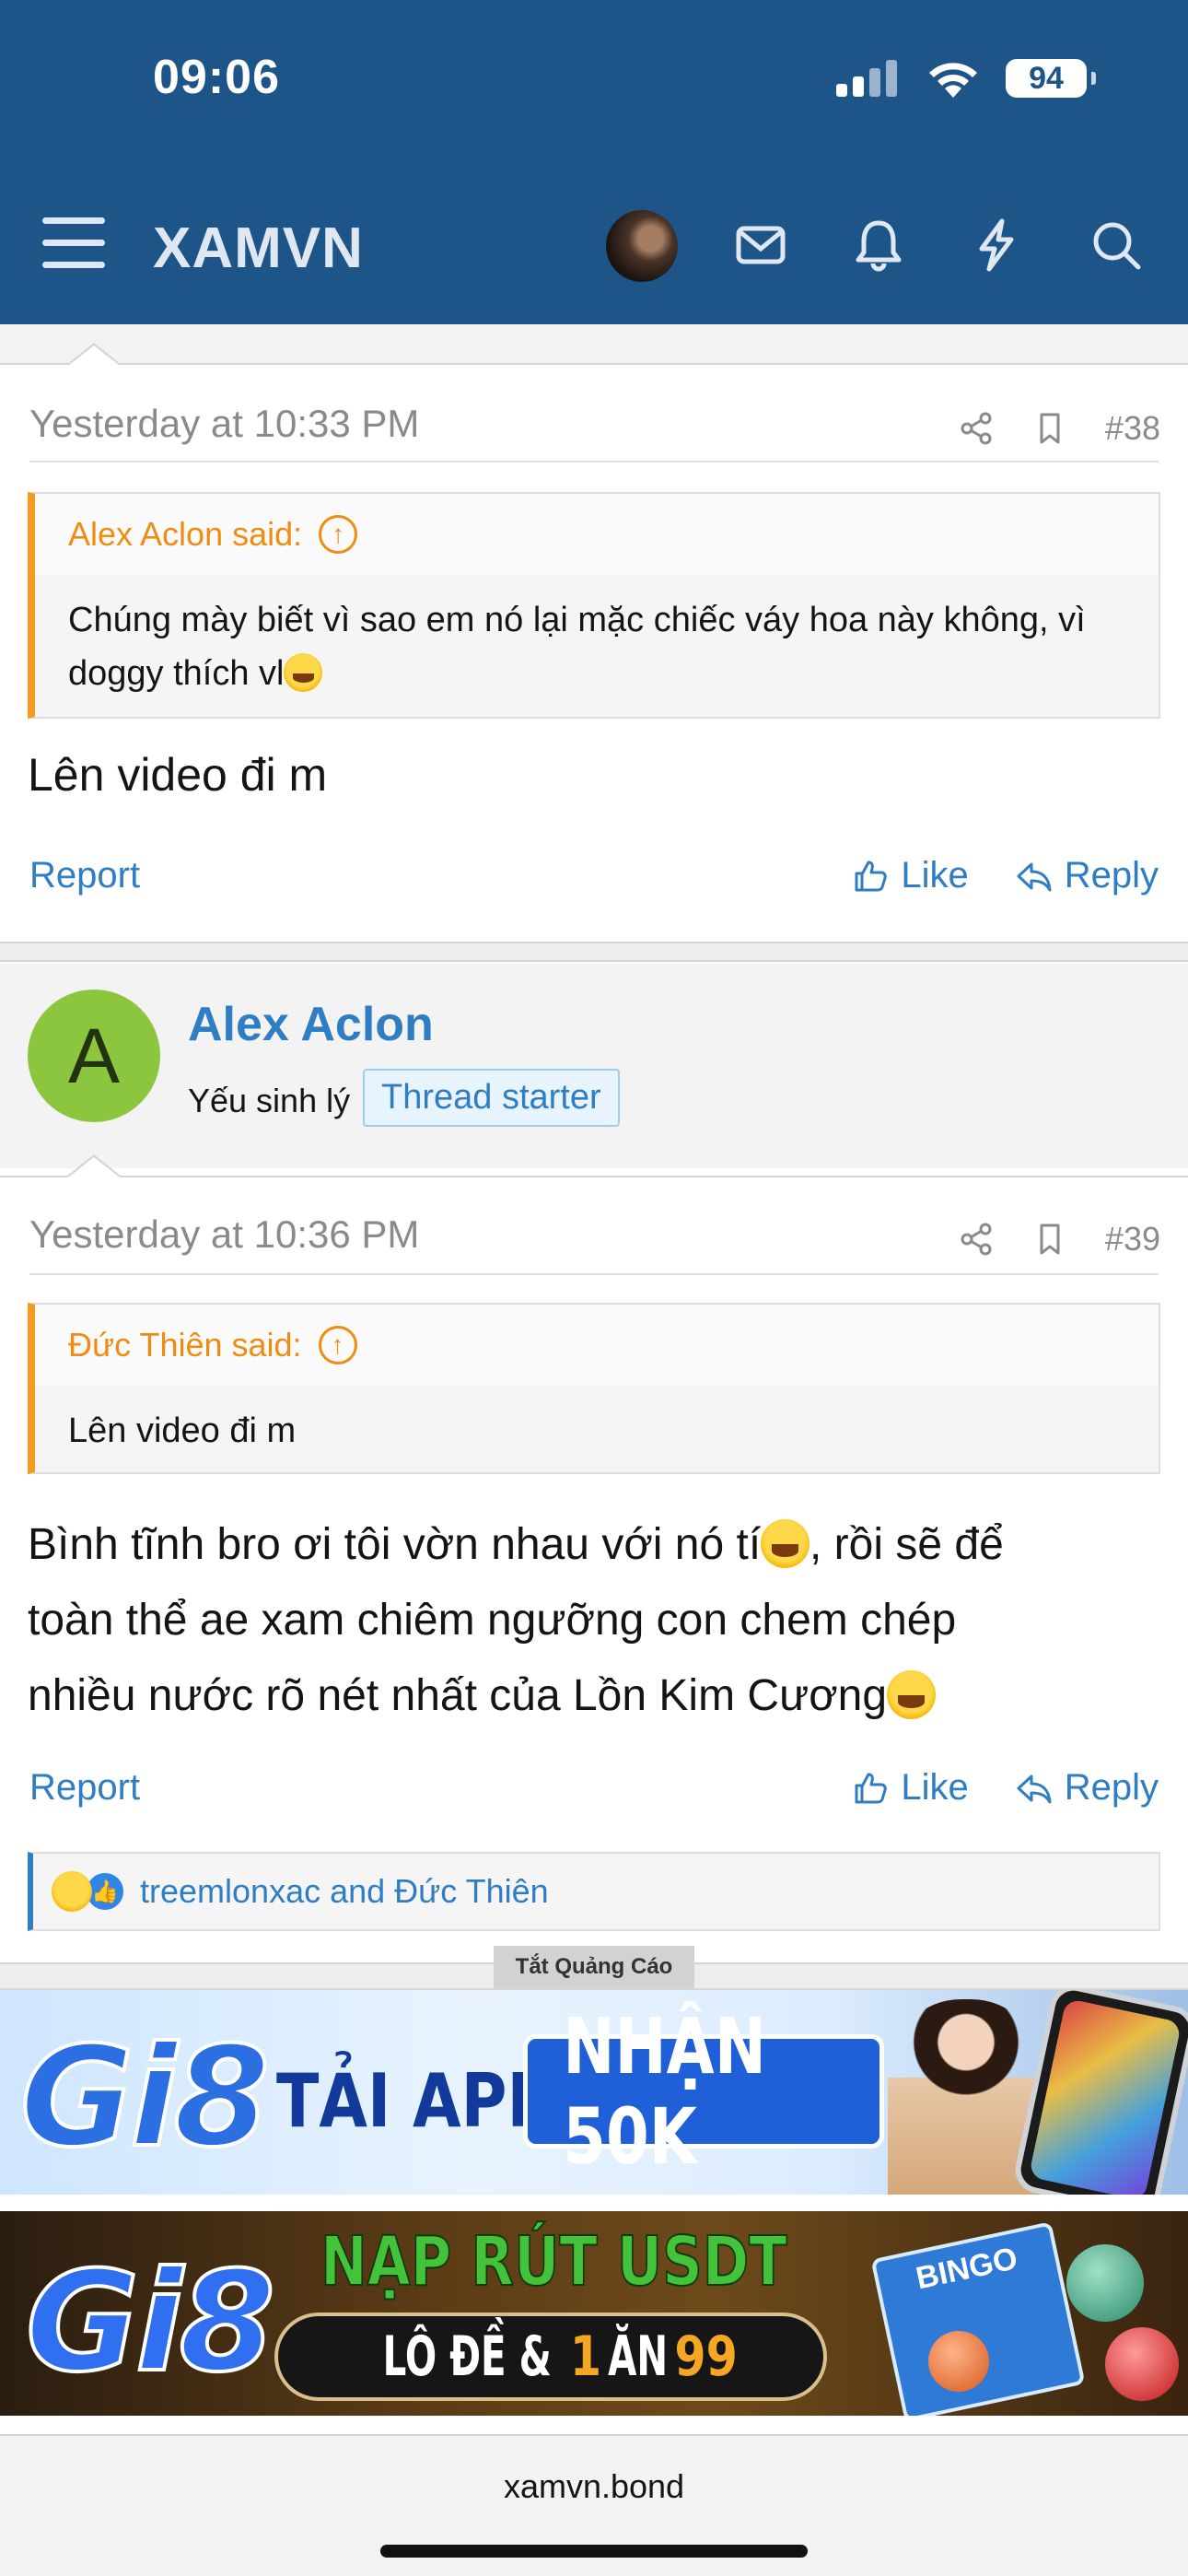 This screenshot has width=1188, height=2576. What do you see at coordinates (1116, 245) in the screenshot?
I see `search-icon` at bounding box center [1116, 245].